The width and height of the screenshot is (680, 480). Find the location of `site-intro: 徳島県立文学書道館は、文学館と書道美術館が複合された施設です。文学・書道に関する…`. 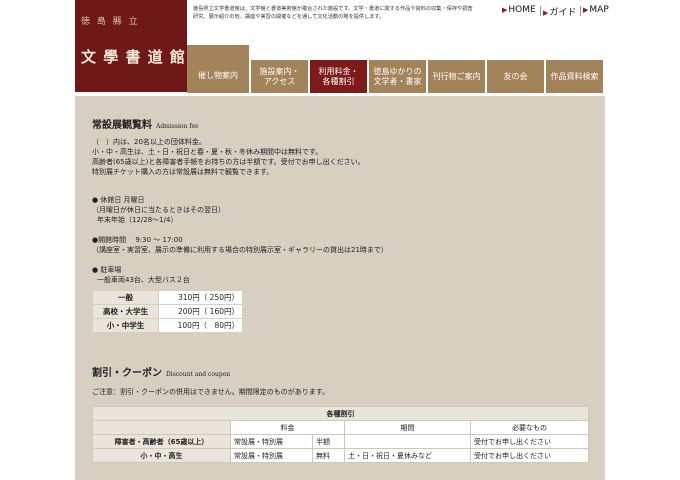

site-intro: 徳島県立文学書道館は、文学館と書道美術館が複合された施設です。文学・書道に関する… is located at coordinates (333, 13).